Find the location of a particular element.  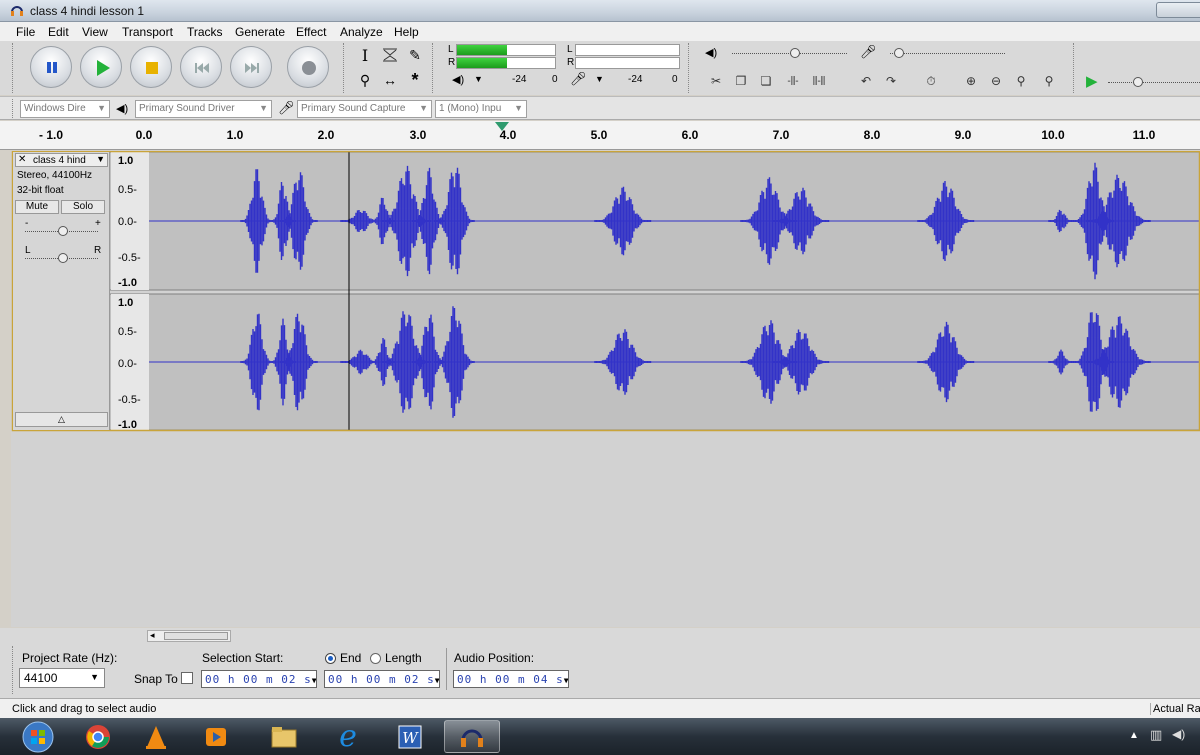

start-button is located at coordinates (38, 736).